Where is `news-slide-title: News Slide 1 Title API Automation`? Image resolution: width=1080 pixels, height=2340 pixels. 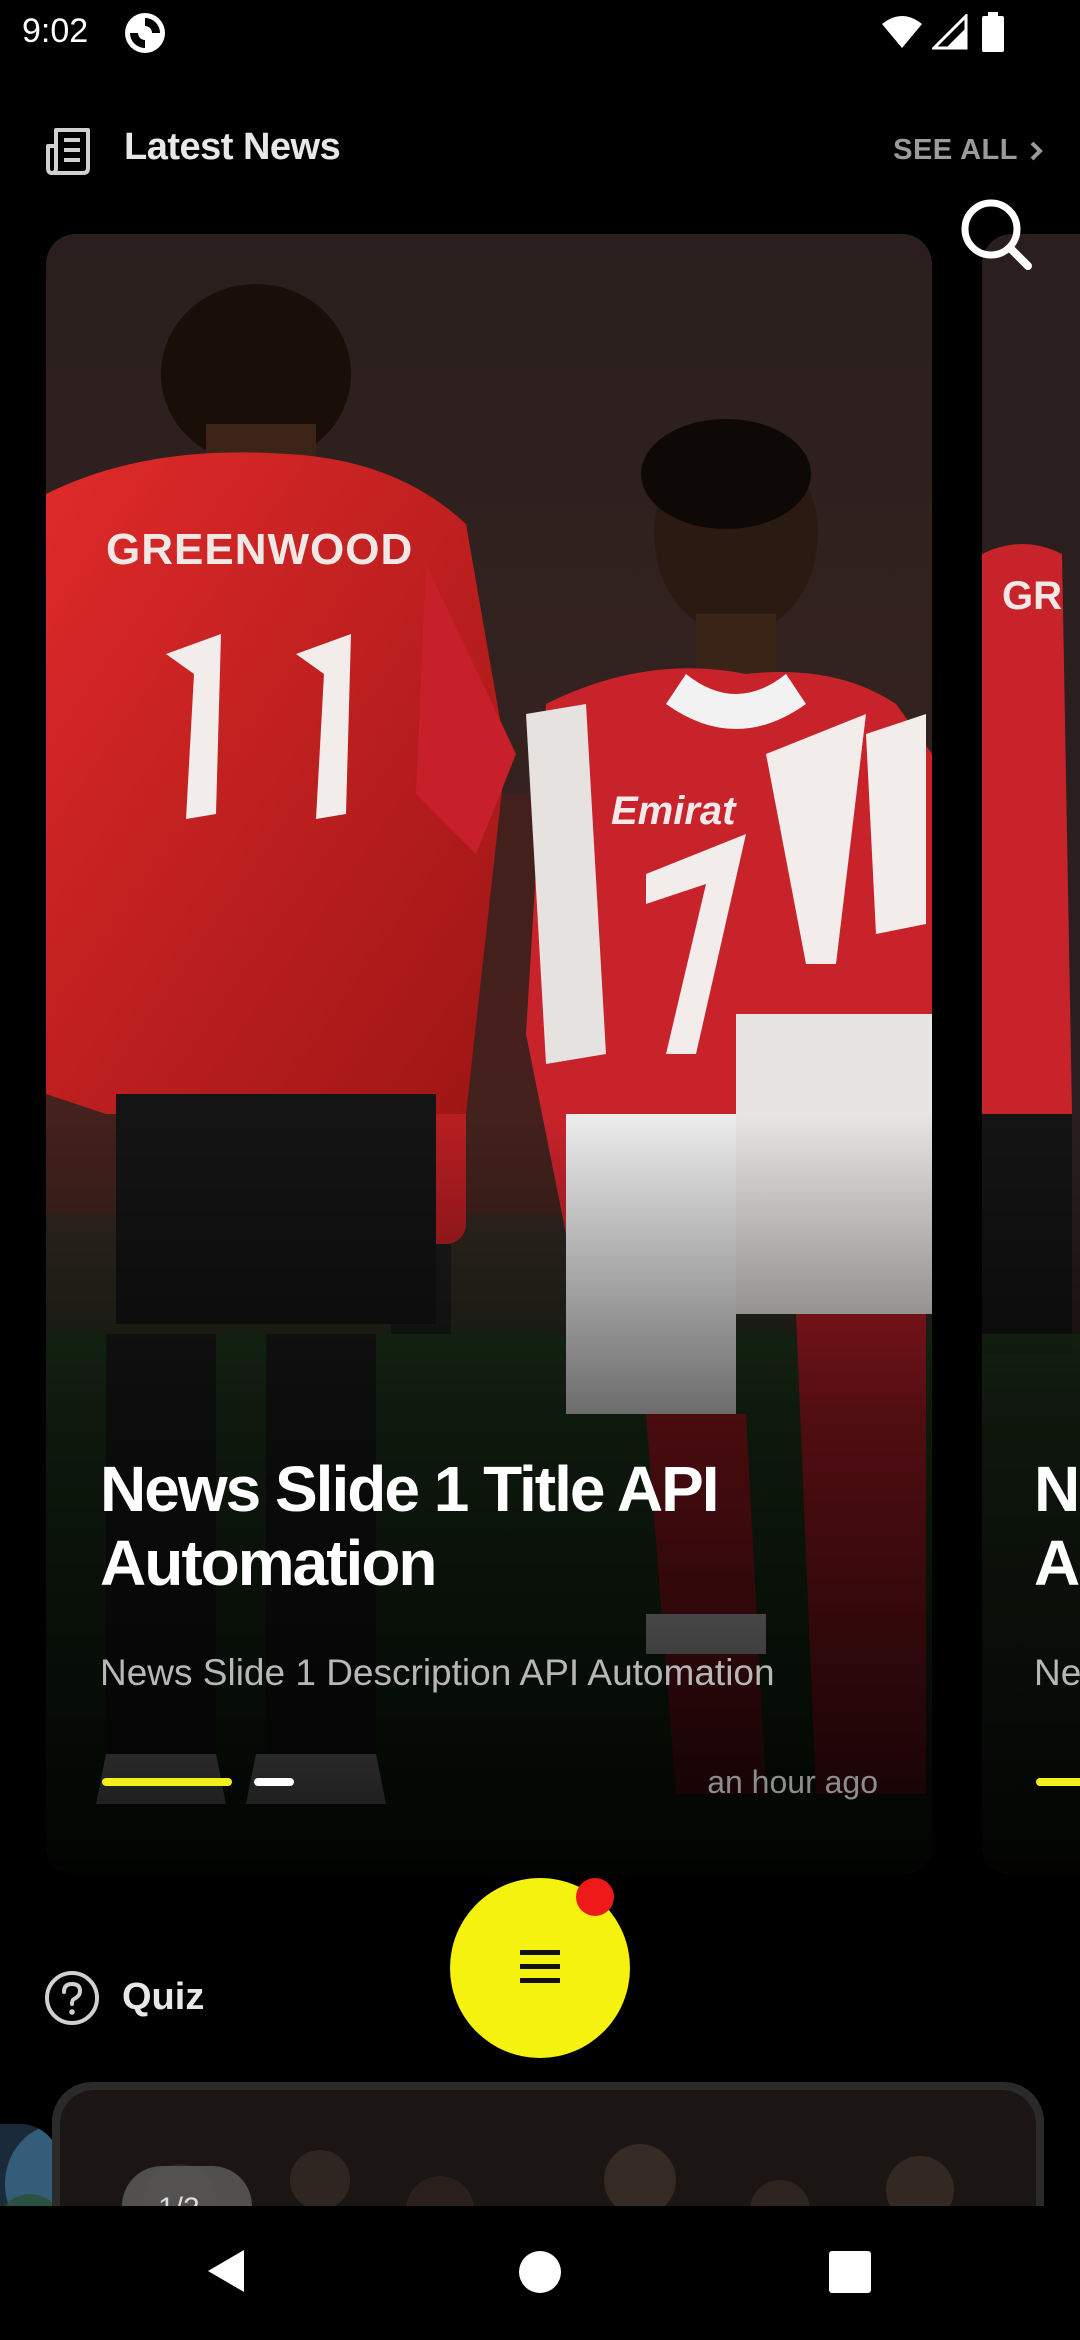 news-slide-title: News Slide 1 Title API Automation is located at coordinates (480, 1526).